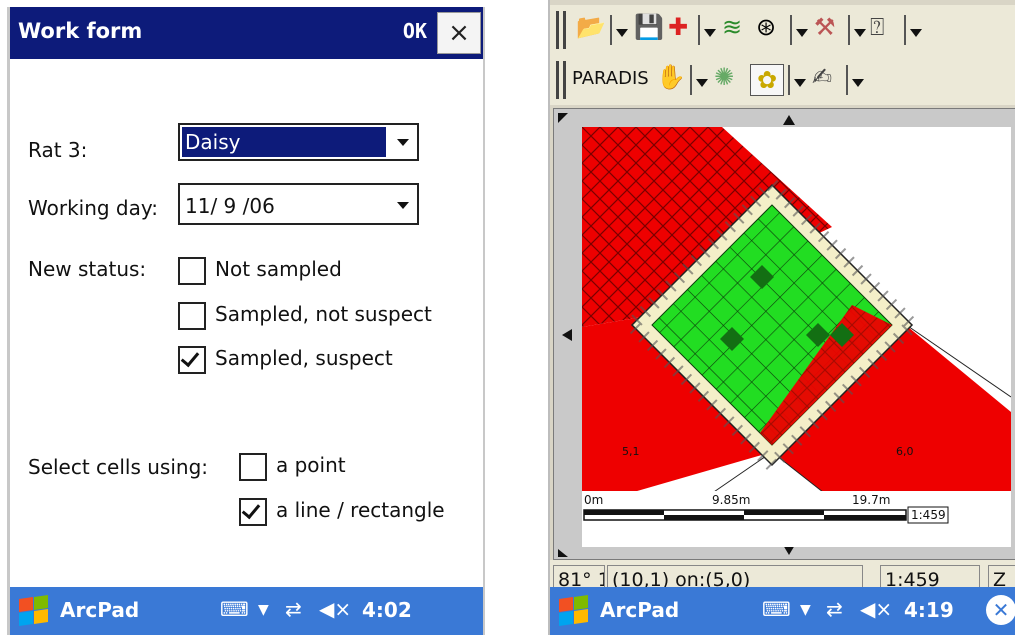  Describe the element at coordinates (782, 30) in the screenshot. I see `main-toolbar: 📂 💾 ✚ ≋ ⊛ ⚒ ⍰` at that location.